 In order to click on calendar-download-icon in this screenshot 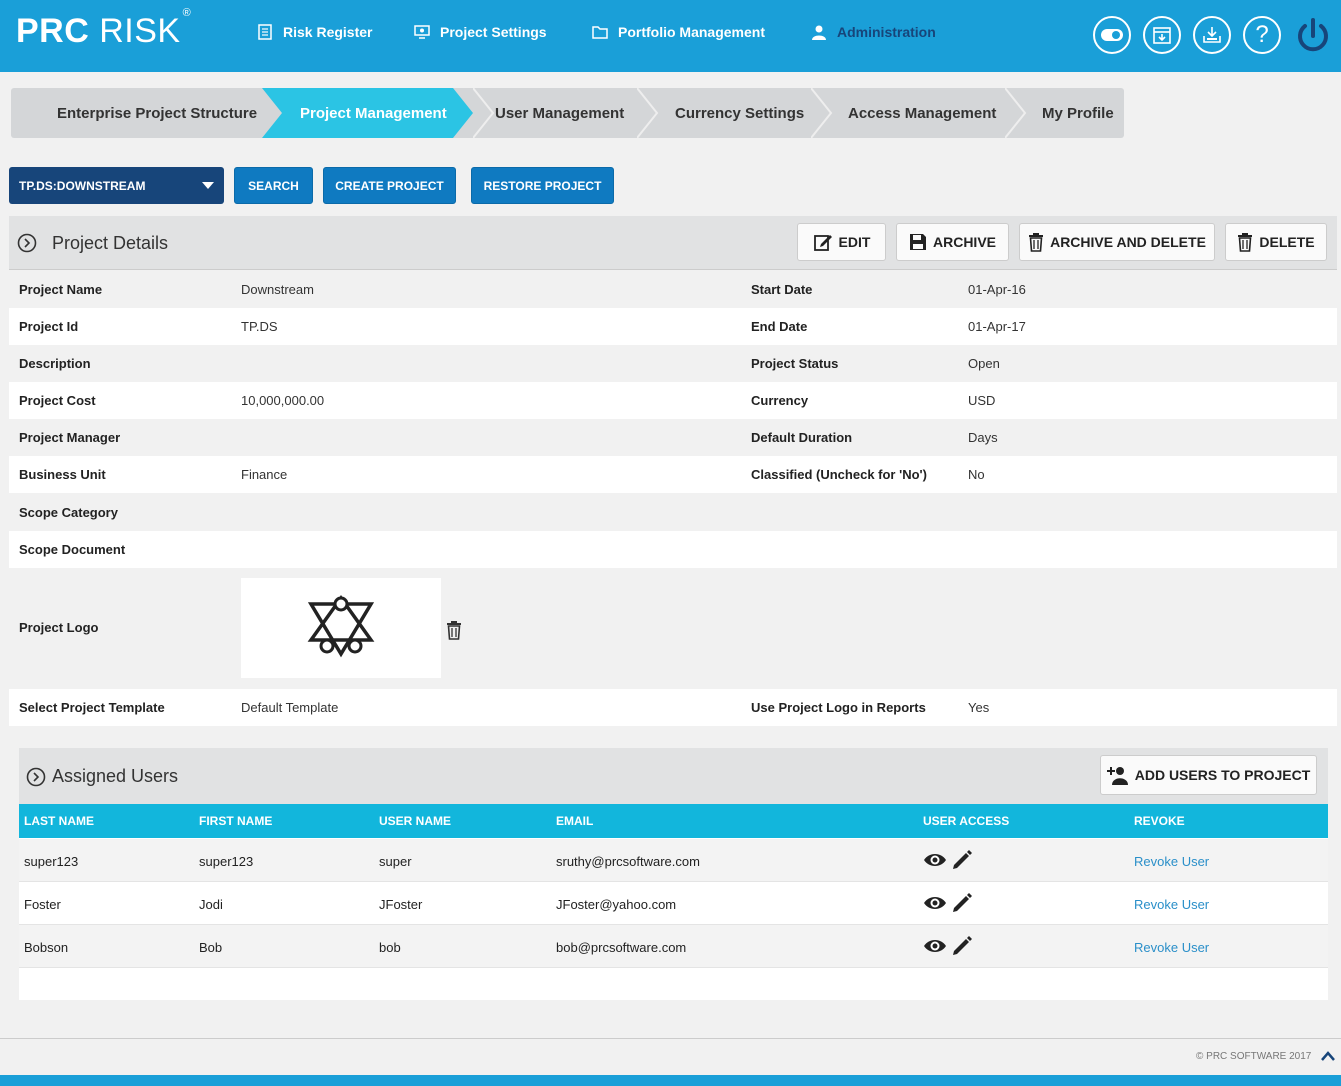, I will do `click(1162, 35)`.